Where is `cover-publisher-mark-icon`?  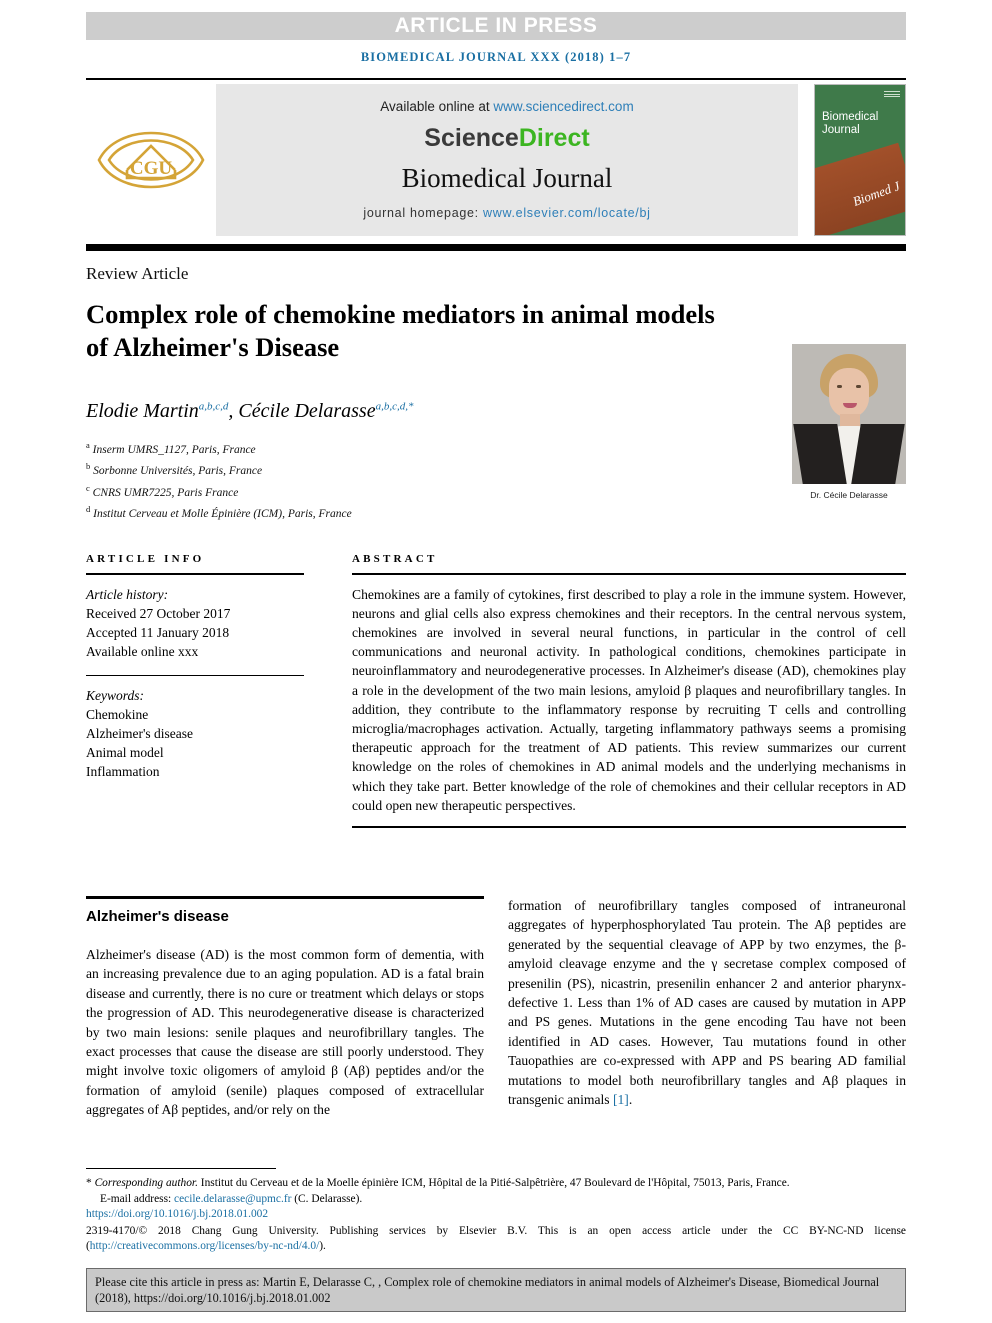
cover-publisher-mark-icon is located at coordinates (892, 94).